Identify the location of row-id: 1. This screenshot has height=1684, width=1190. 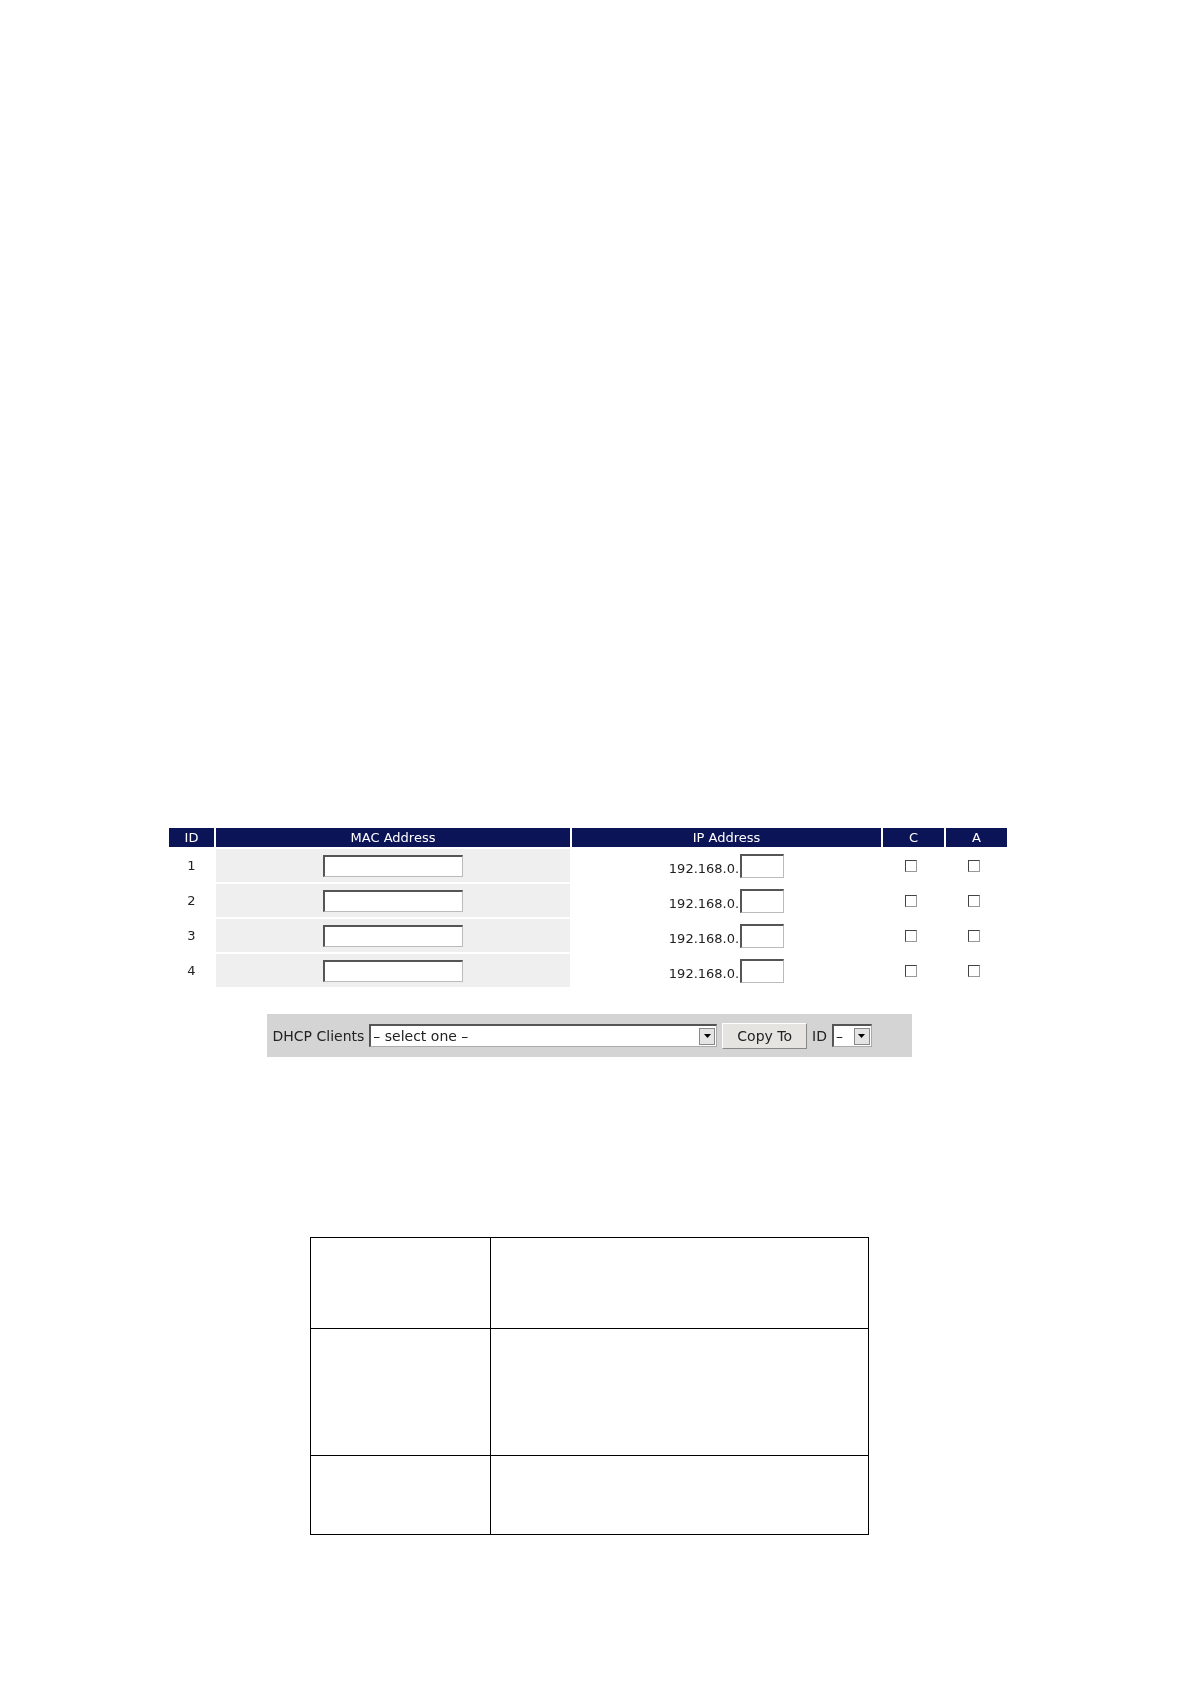
(191, 865).